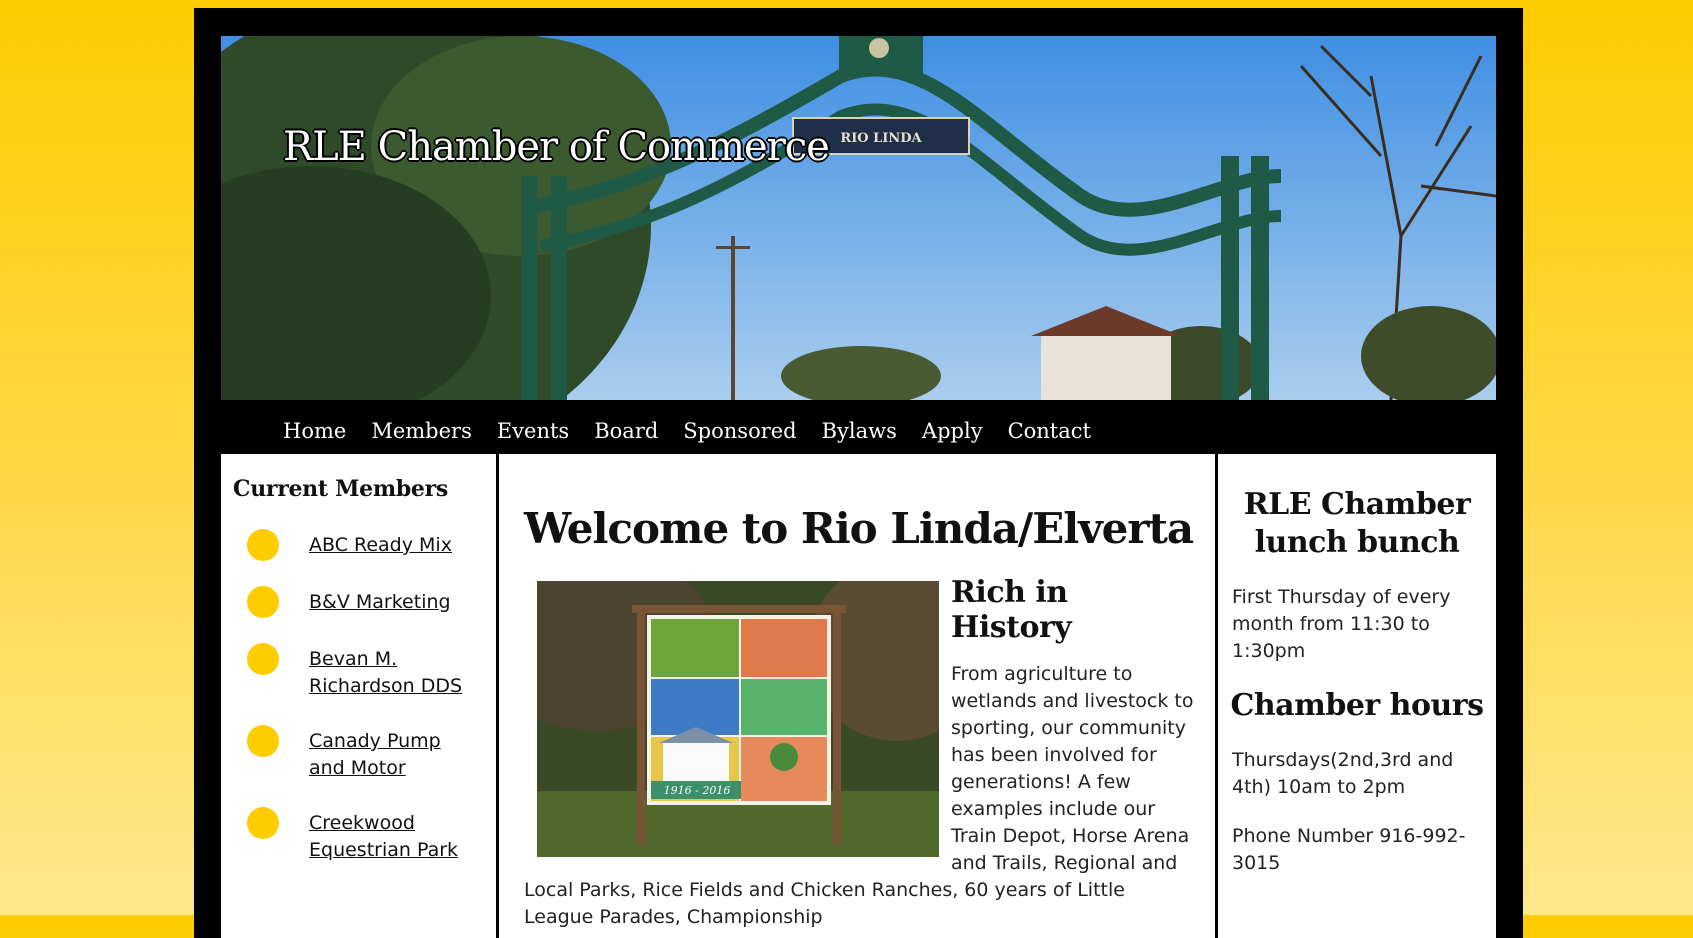 The height and width of the screenshot is (938, 1693). Describe the element at coordinates (1343, 773) in the screenshot. I see `hours-text: Thursdays(2nd,3rd and 4th) 10am to 2pm` at that location.